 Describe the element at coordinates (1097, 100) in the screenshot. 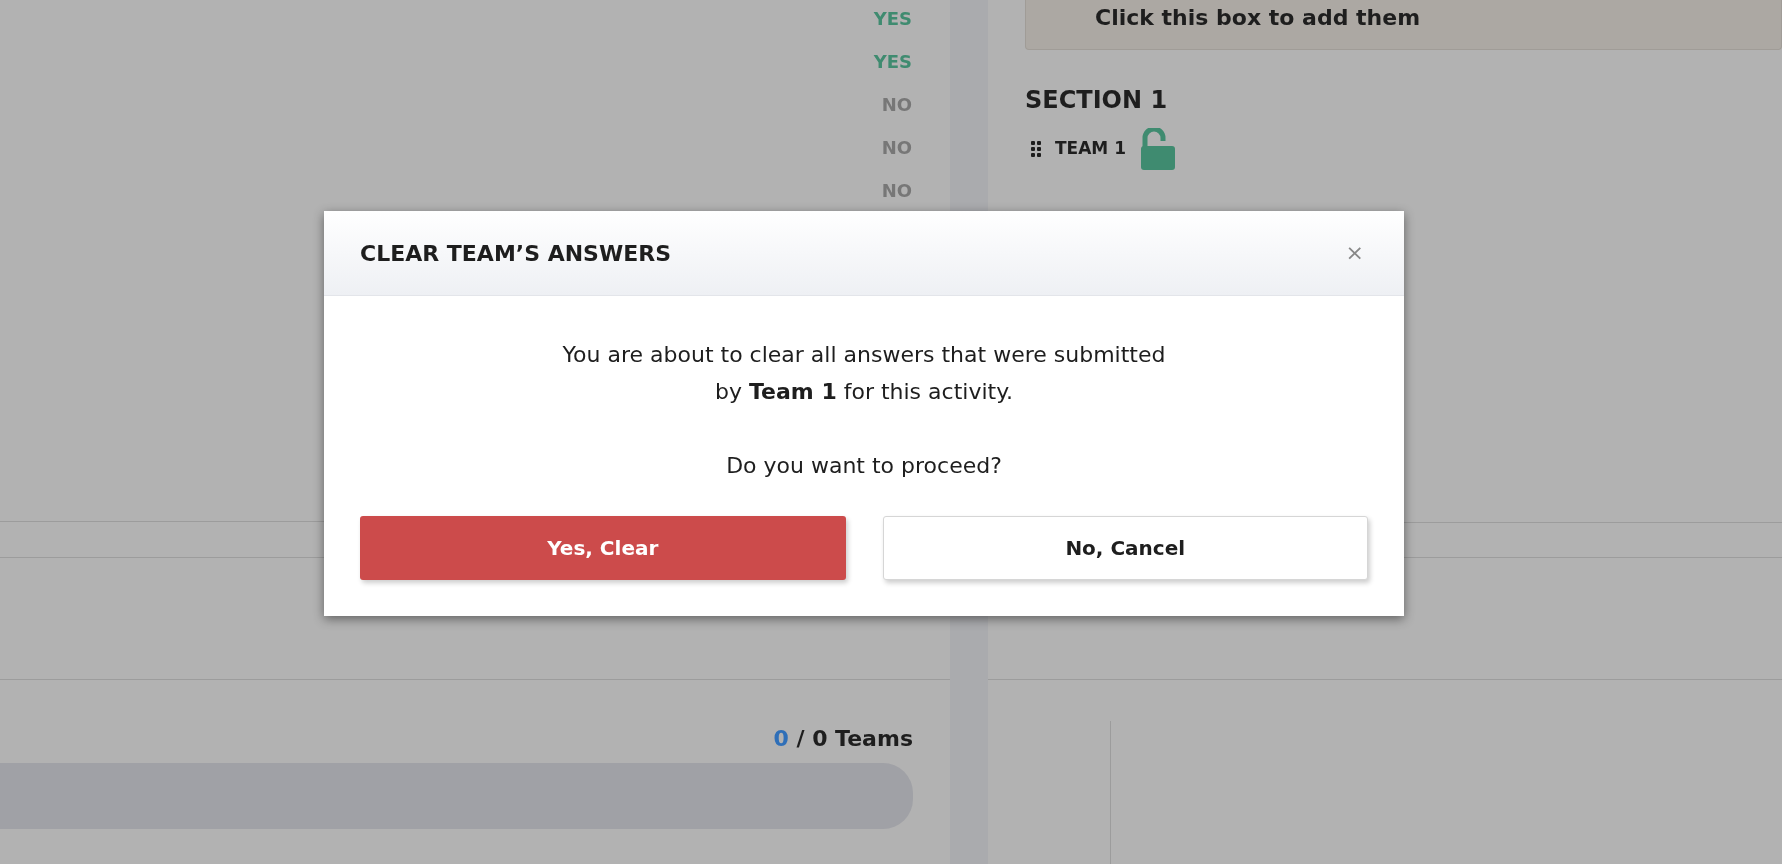

I see `section-title: SECTION 1` at that location.